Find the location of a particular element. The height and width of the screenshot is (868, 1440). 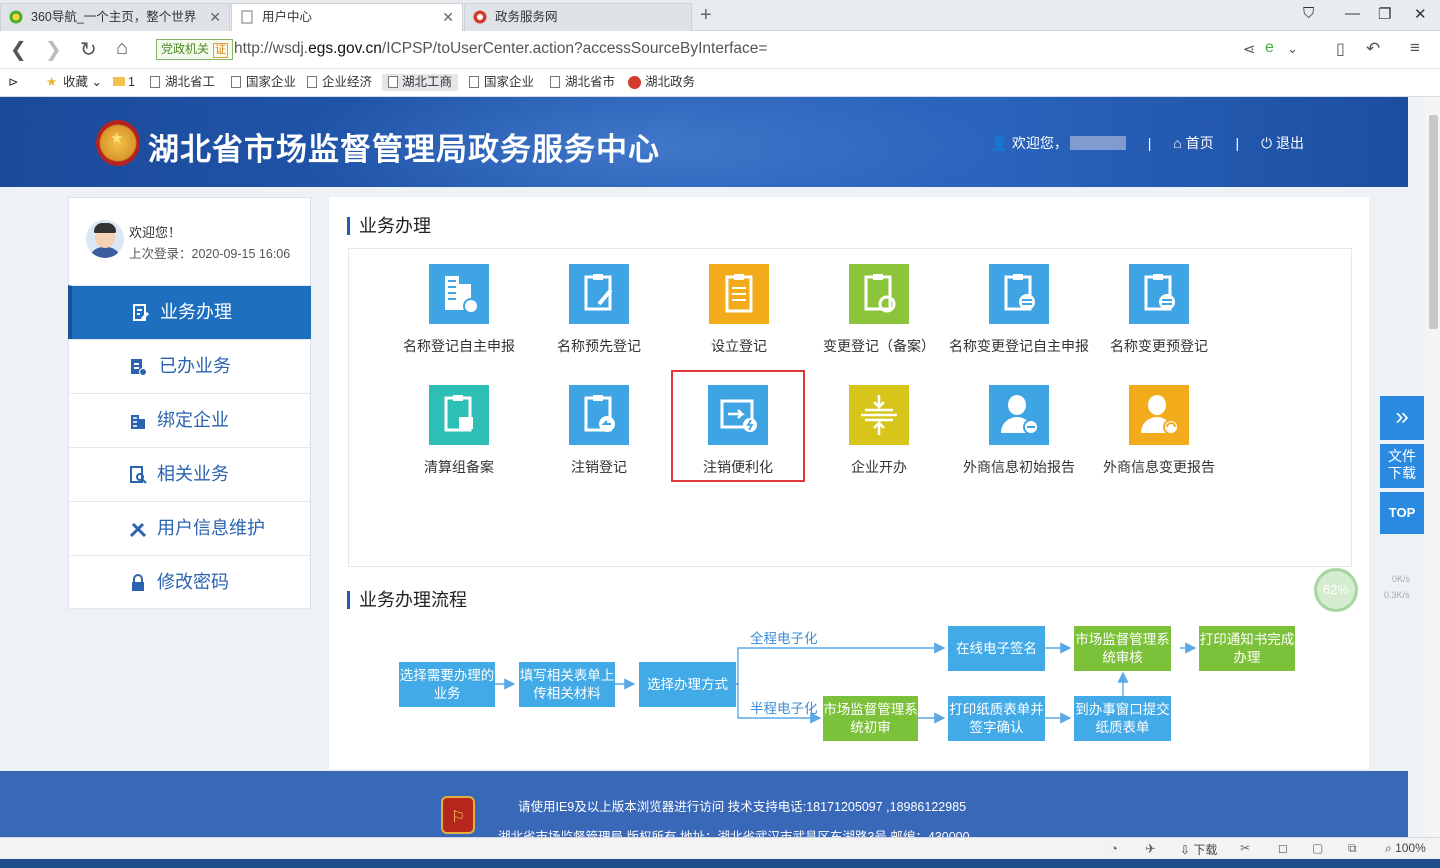

national-emblem-icon is located at coordinates (118, 143).